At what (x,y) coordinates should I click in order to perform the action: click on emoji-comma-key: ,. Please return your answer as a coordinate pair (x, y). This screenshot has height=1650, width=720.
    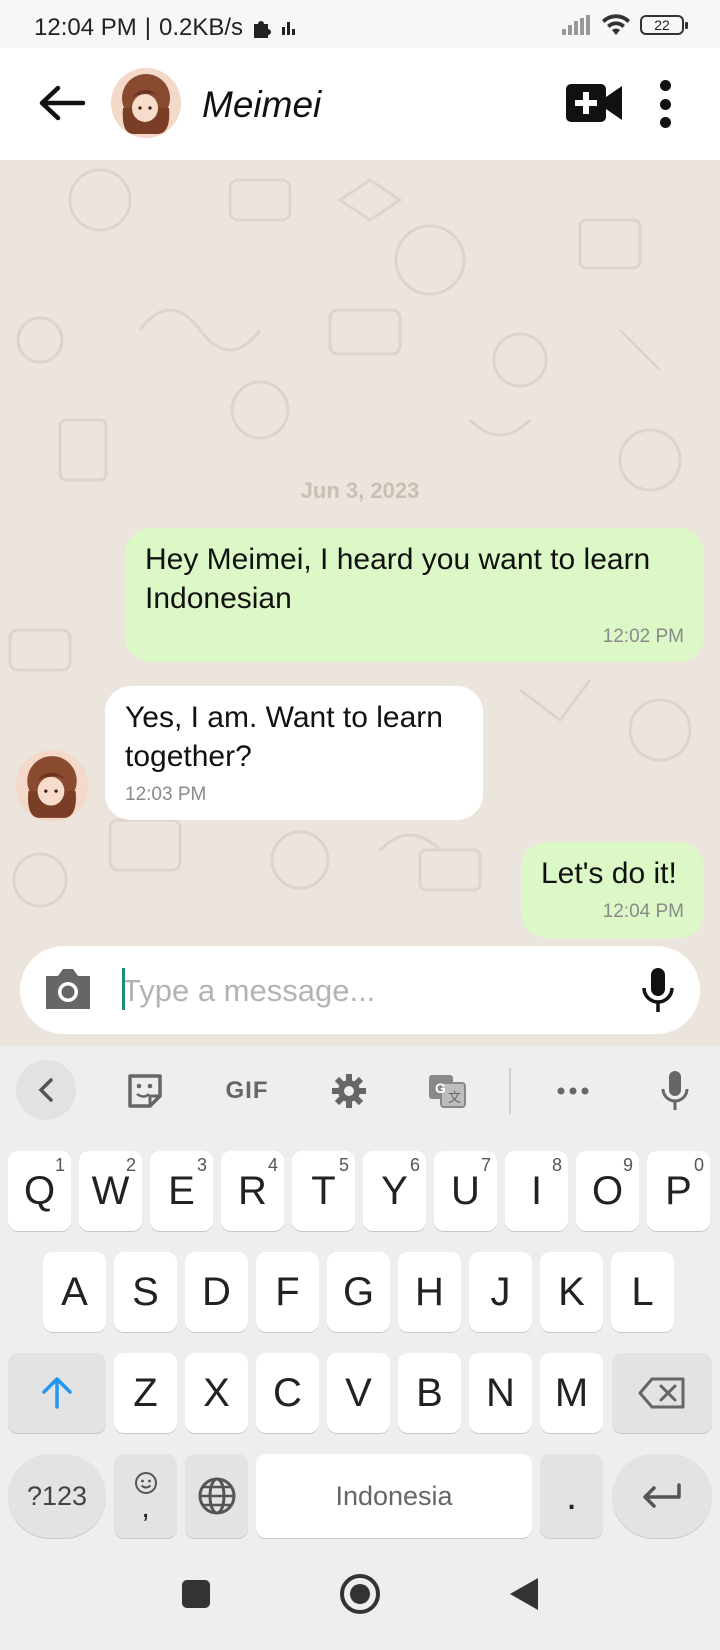
    Looking at the image, I should click on (145, 1496).